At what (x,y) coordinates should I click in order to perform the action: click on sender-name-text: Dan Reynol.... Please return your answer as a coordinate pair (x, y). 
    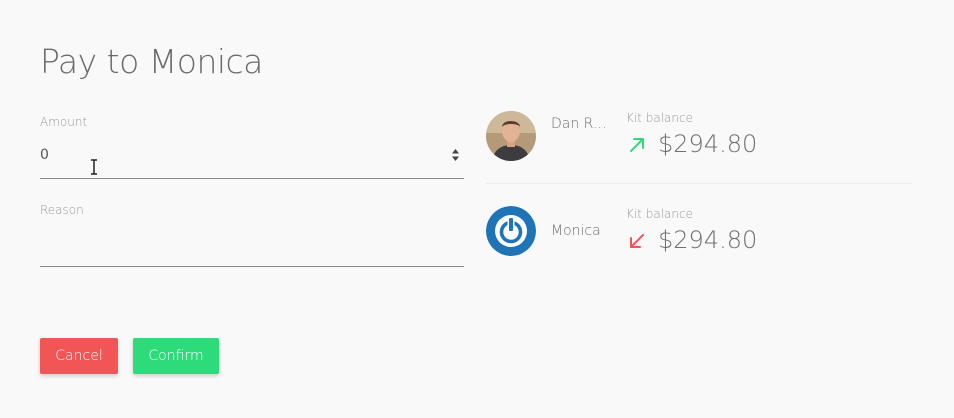
    Looking at the image, I should click on (582, 124).